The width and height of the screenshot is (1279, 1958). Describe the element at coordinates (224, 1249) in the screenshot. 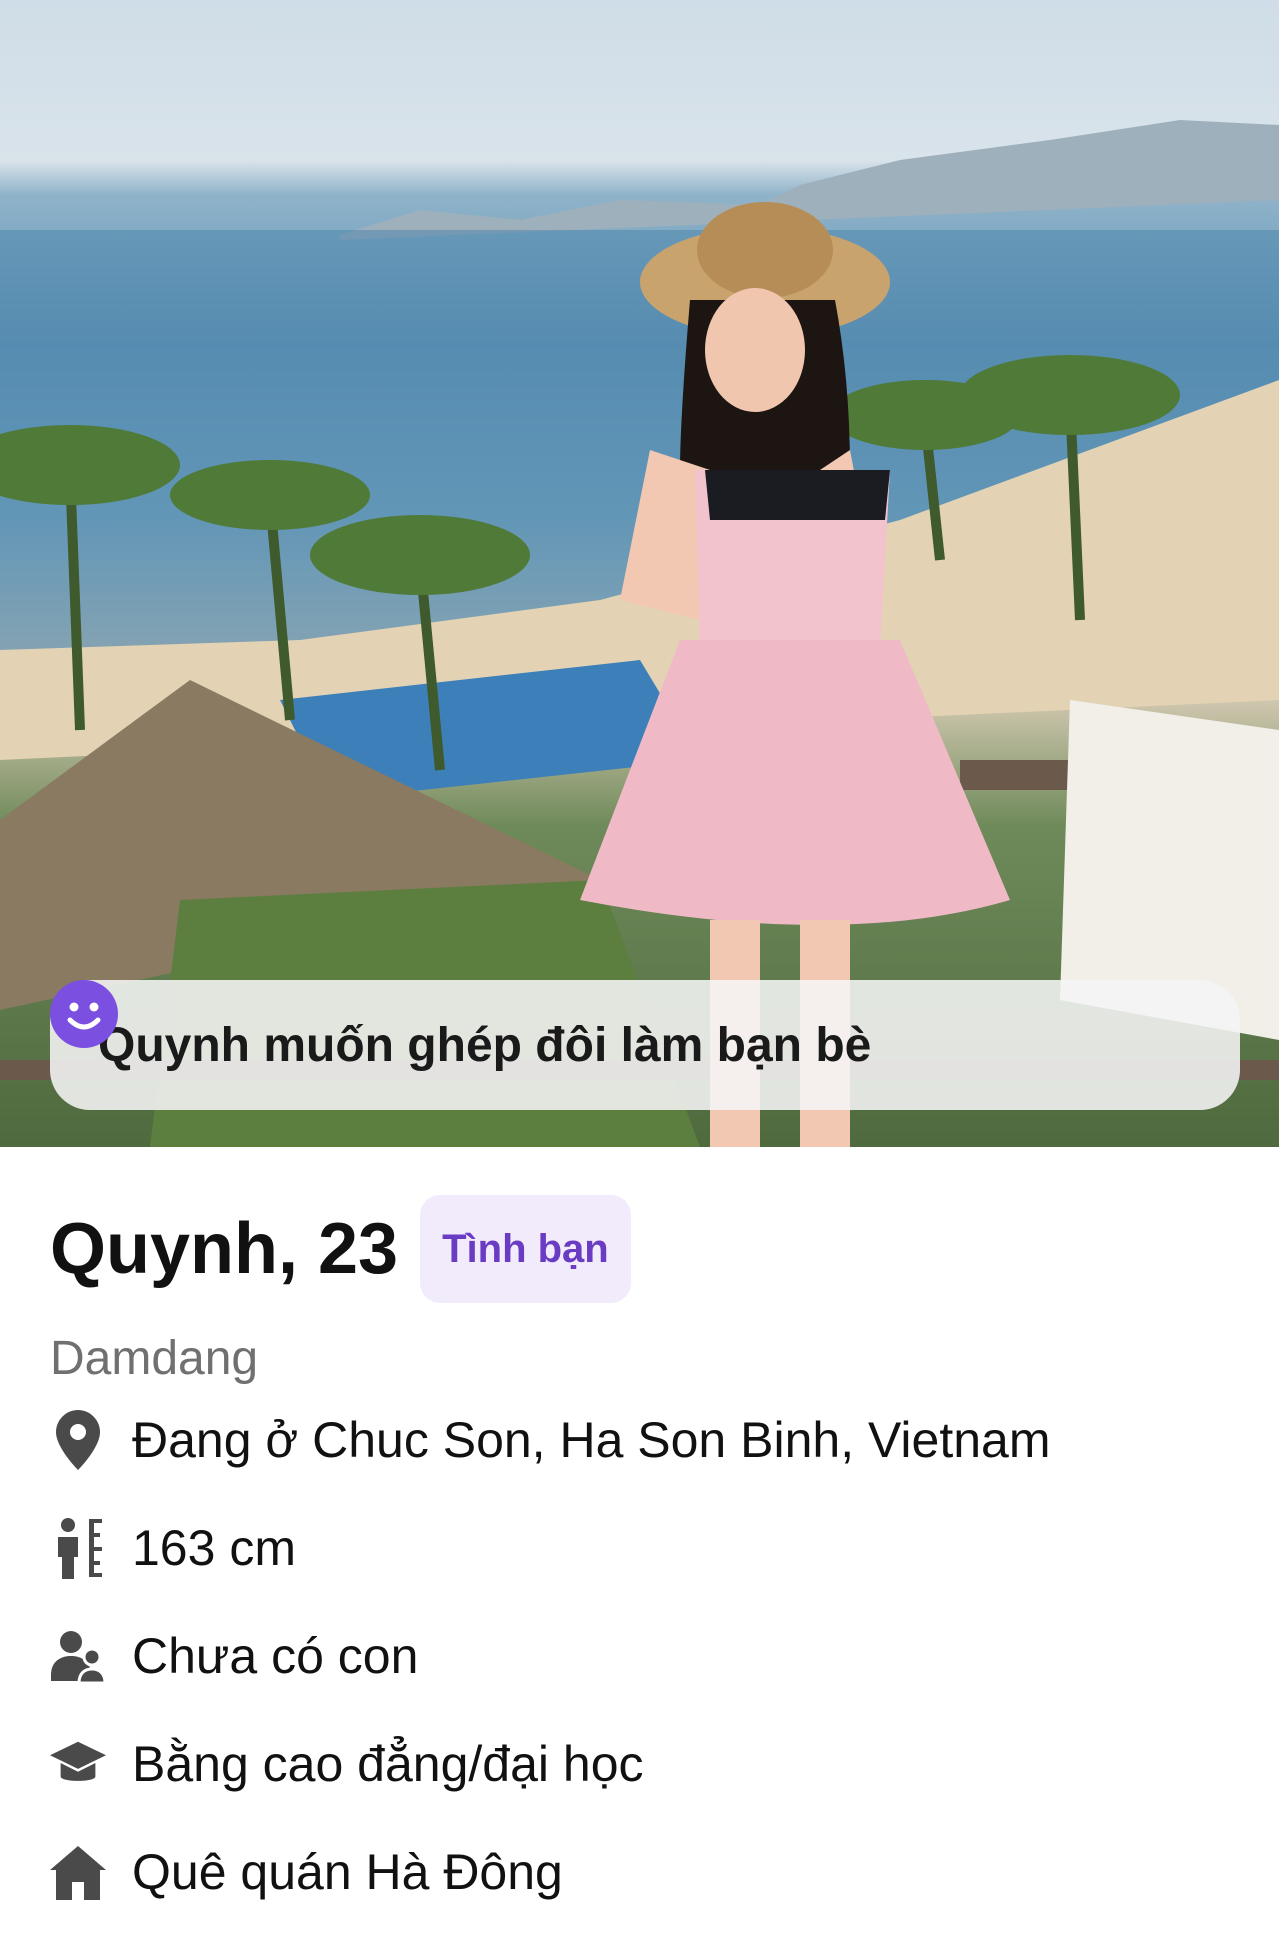

I see `profile-name-age: Quynh, 23` at that location.